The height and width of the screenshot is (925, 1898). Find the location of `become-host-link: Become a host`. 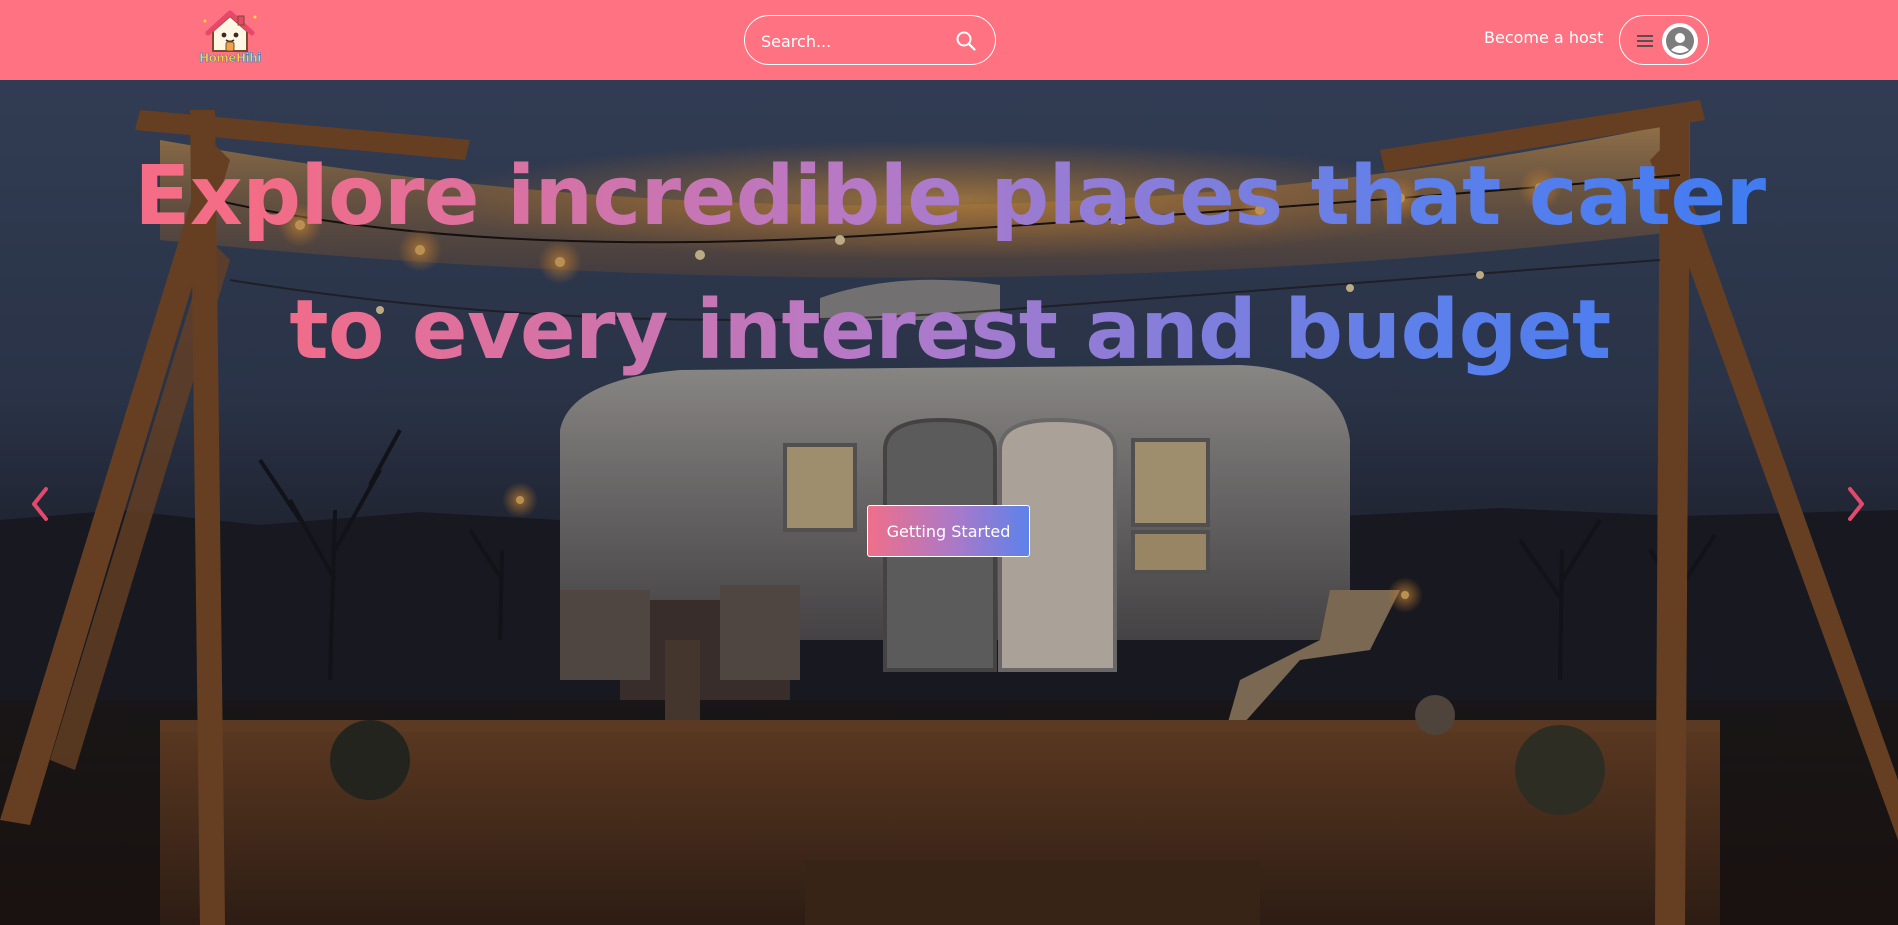

become-host-link: Become a host is located at coordinates (1543, 37).